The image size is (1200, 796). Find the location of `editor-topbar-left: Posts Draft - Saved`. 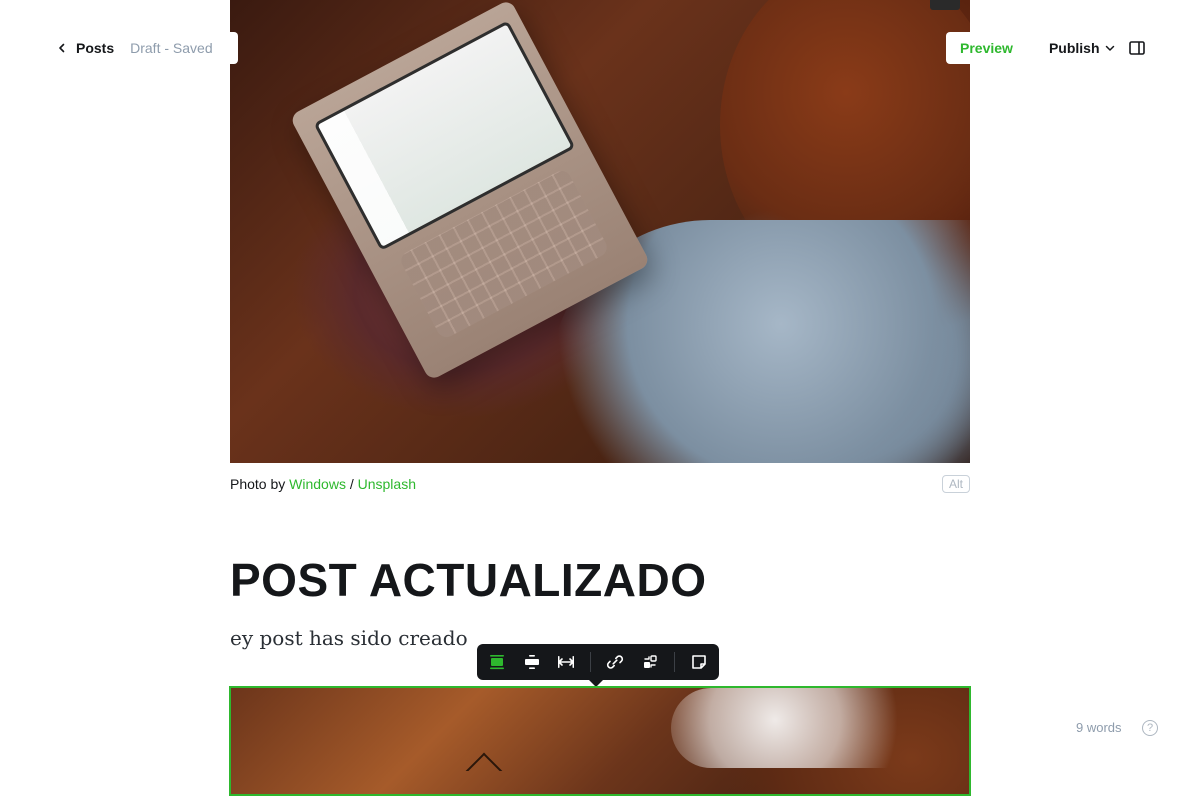

editor-topbar-left: Posts Draft - Saved is located at coordinates (141, 48).